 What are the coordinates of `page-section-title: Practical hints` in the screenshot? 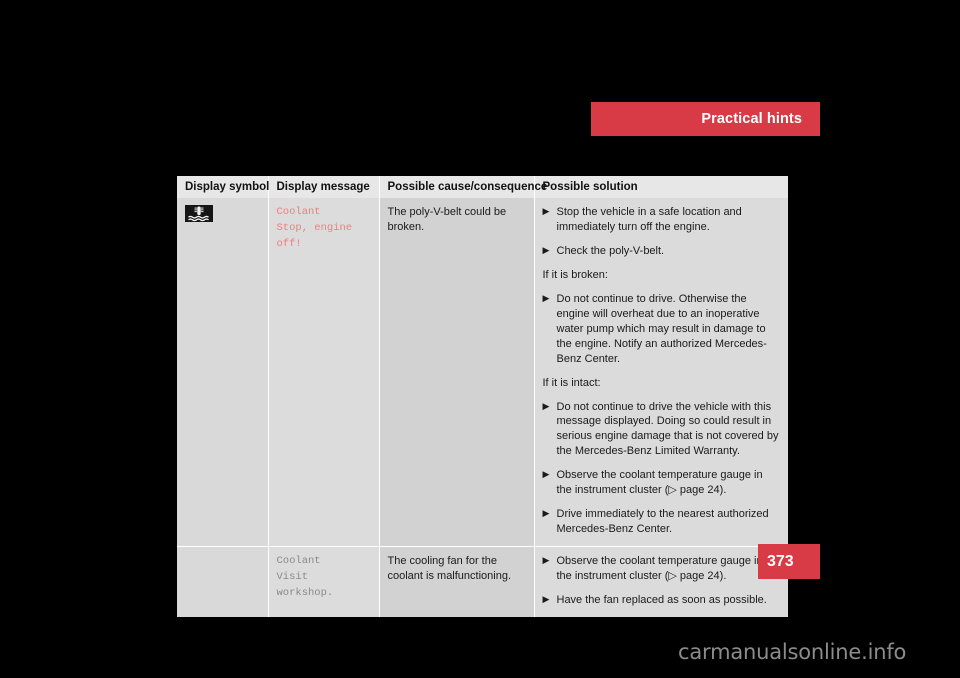 It's located at (751, 119).